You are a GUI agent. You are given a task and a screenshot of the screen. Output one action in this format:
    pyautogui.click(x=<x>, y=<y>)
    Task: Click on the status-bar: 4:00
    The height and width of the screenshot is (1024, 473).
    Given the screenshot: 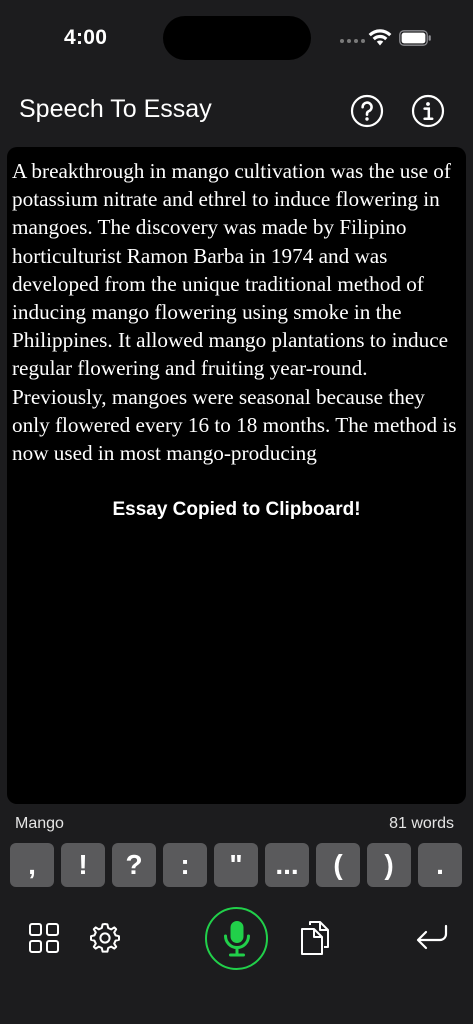 What is the action you would take?
    pyautogui.click(x=236, y=38)
    